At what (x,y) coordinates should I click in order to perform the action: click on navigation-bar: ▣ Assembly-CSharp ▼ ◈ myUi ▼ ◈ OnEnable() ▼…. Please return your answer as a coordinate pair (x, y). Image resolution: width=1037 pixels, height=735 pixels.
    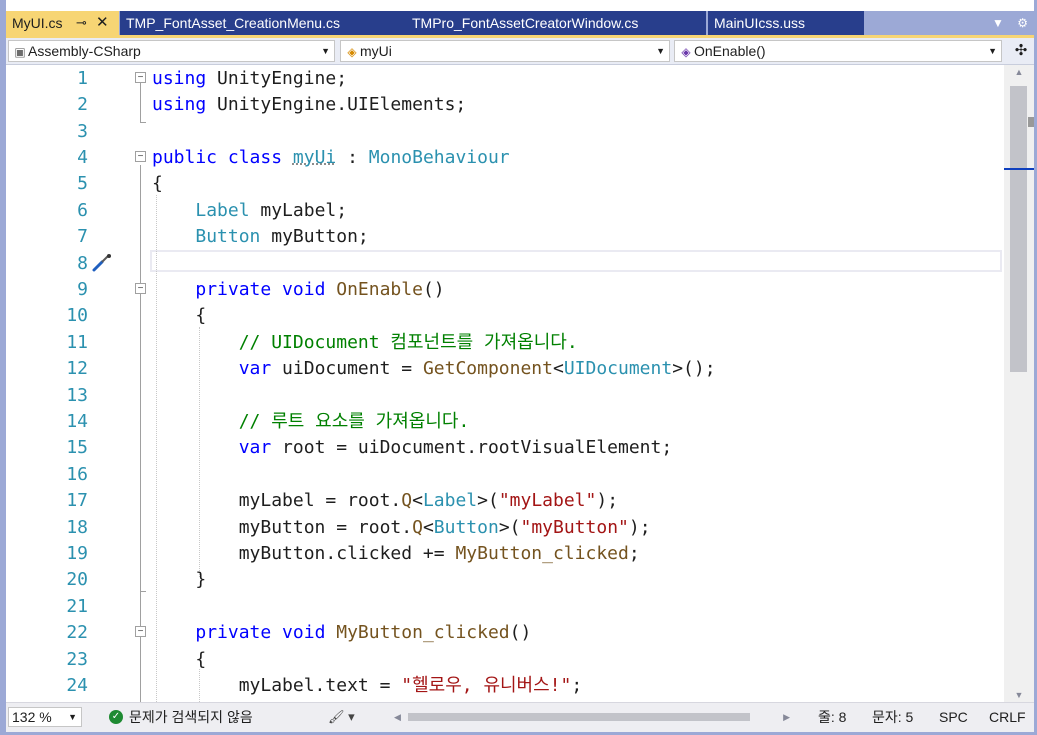
    Looking at the image, I should click on (520, 51).